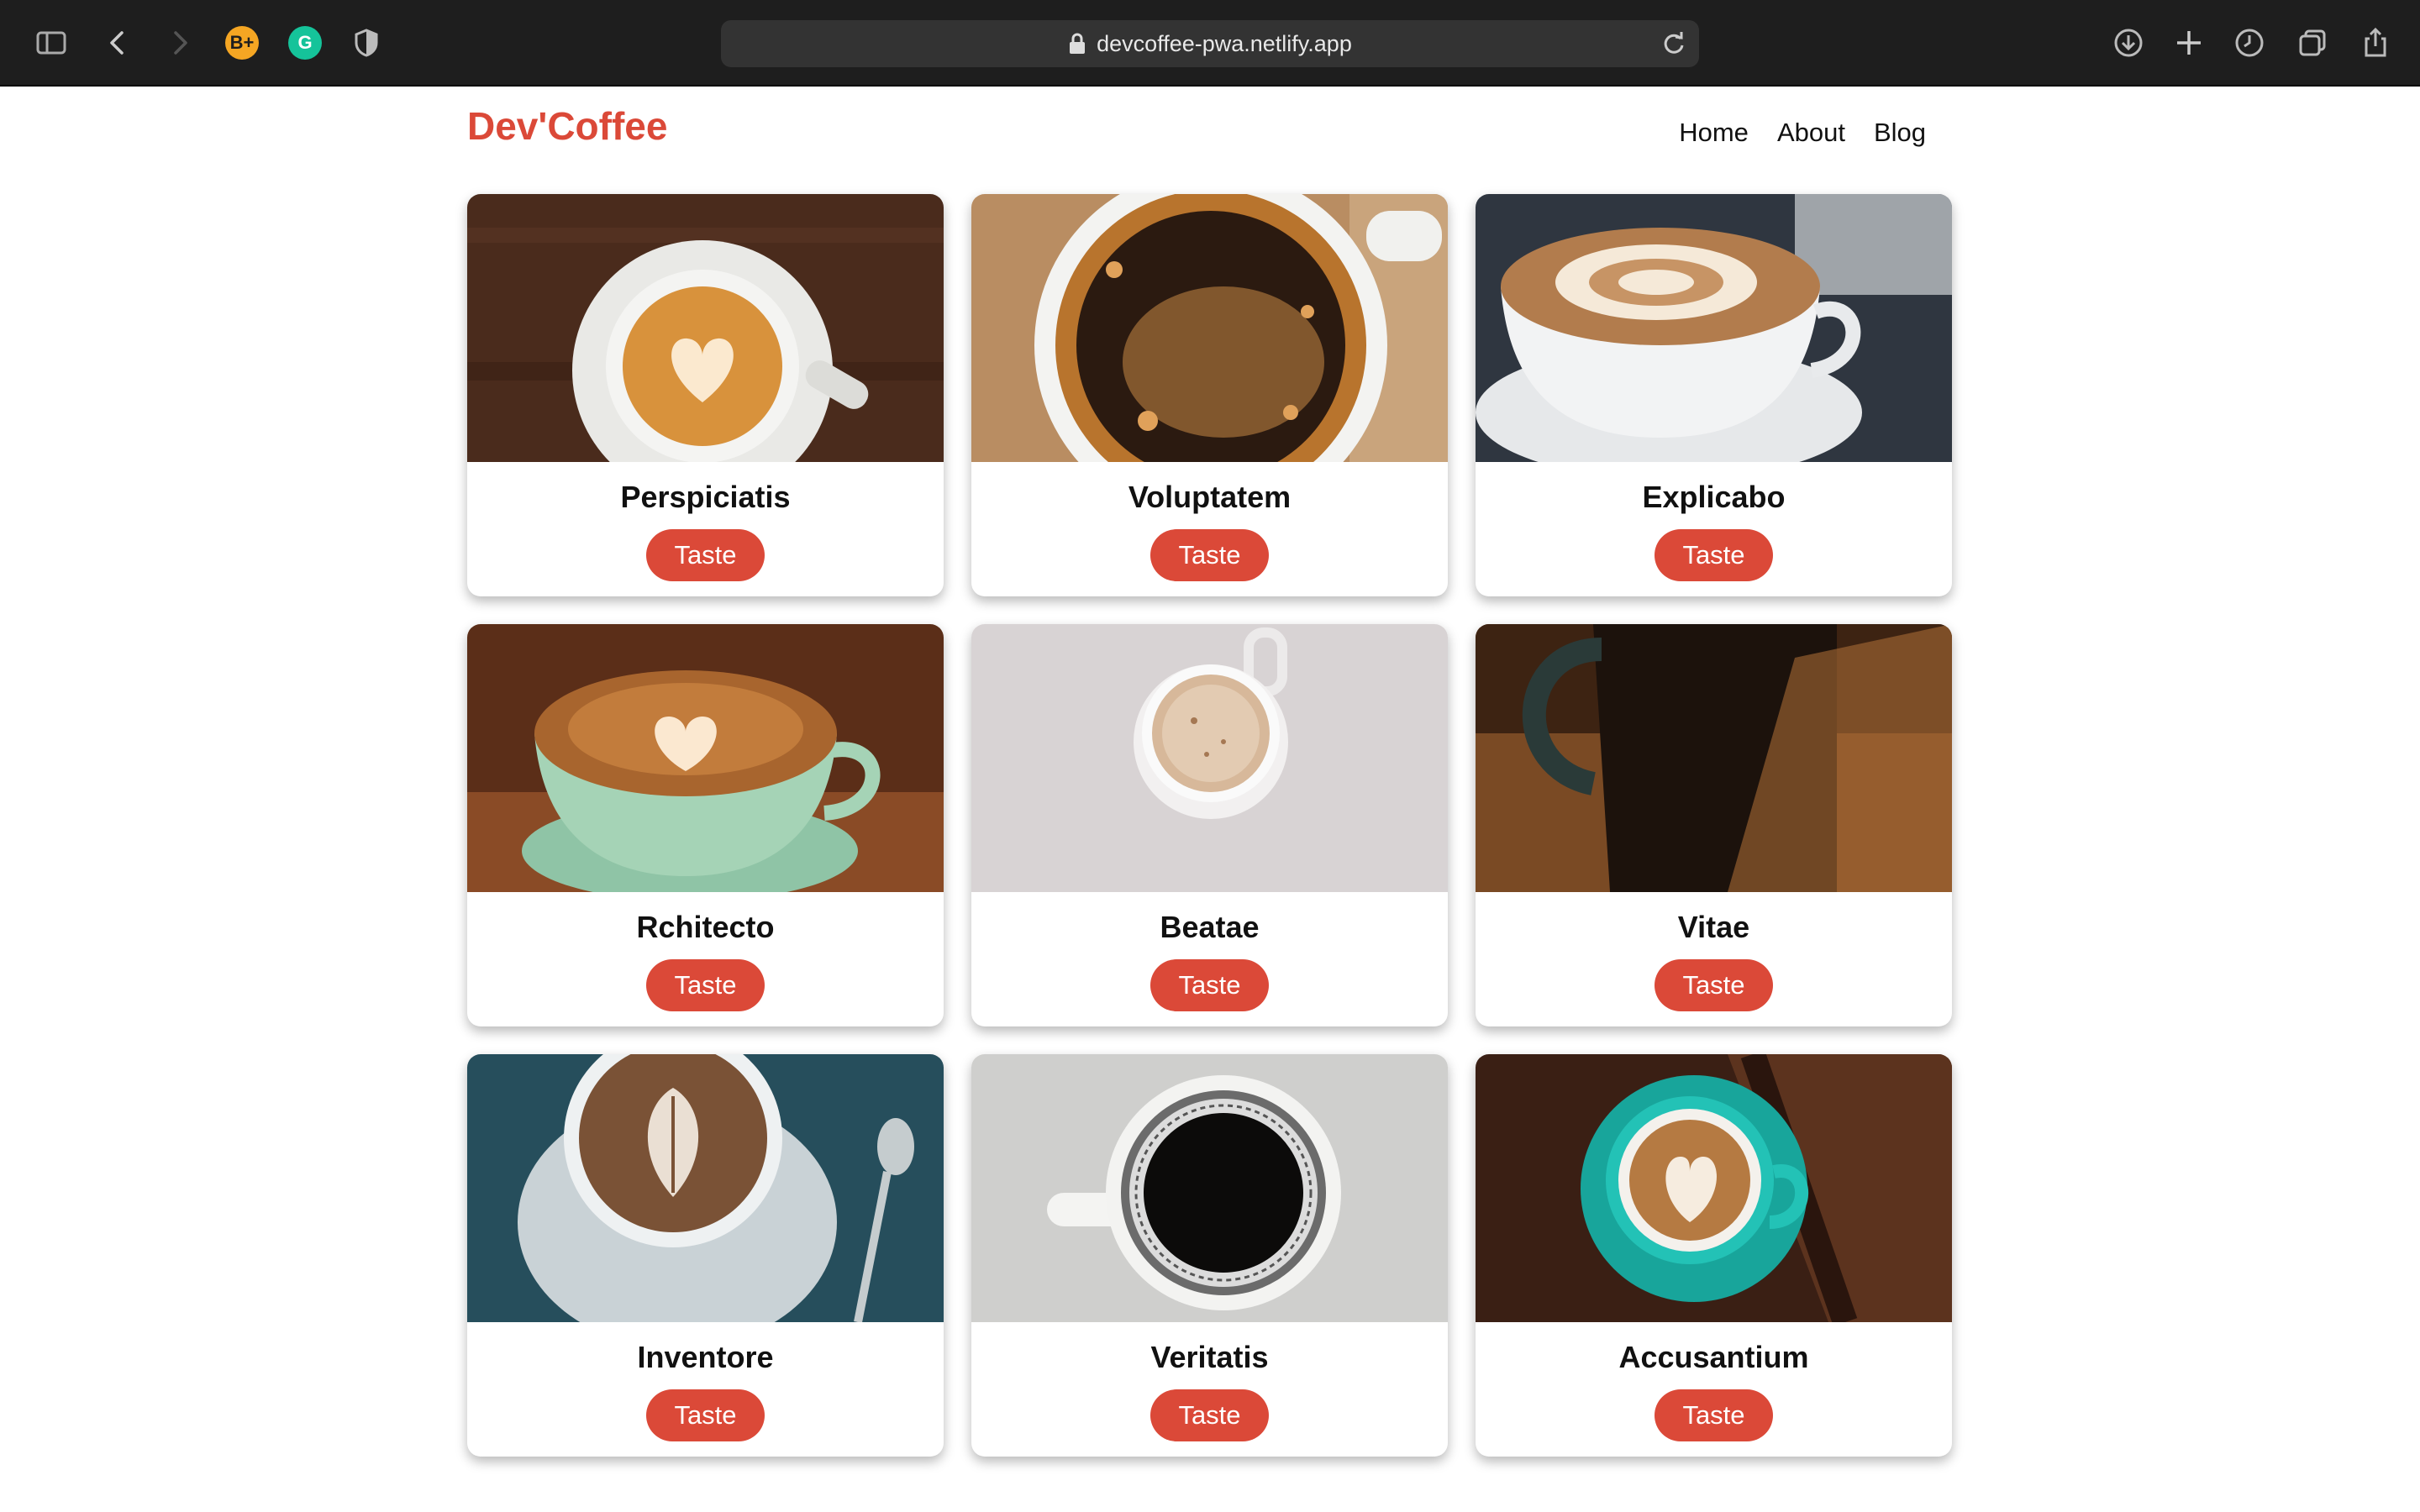 This screenshot has width=2420, height=1512. What do you see at coordinates (567, 126) in the screenshot?
I see `site-logo: Dev'Coffee` at bounding box center [567, 126].